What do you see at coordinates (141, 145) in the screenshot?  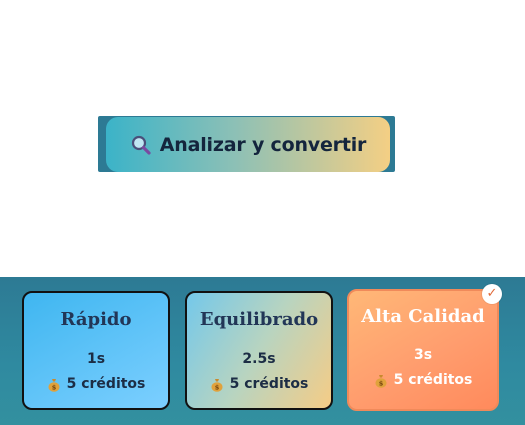 I see `magnifier-icon` at bounding box center [141, 145].